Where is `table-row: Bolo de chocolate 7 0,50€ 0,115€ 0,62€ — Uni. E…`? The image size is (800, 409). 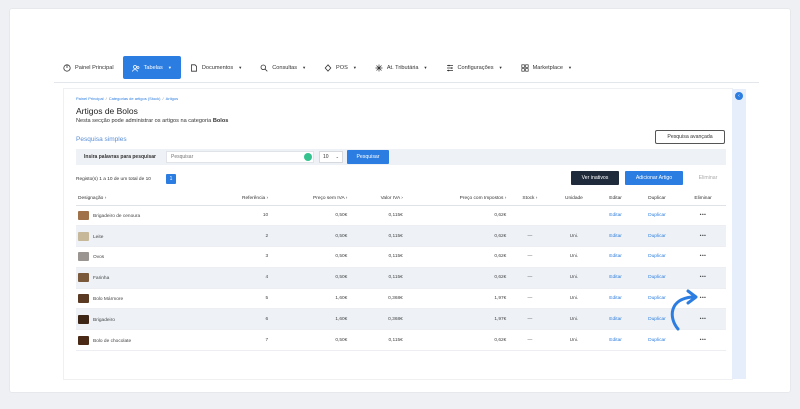 table-row: Bolo de chocolate 7 0,50€ 0,115€ 0,62€ — Uni. E… is located at coordinates (401, 340).